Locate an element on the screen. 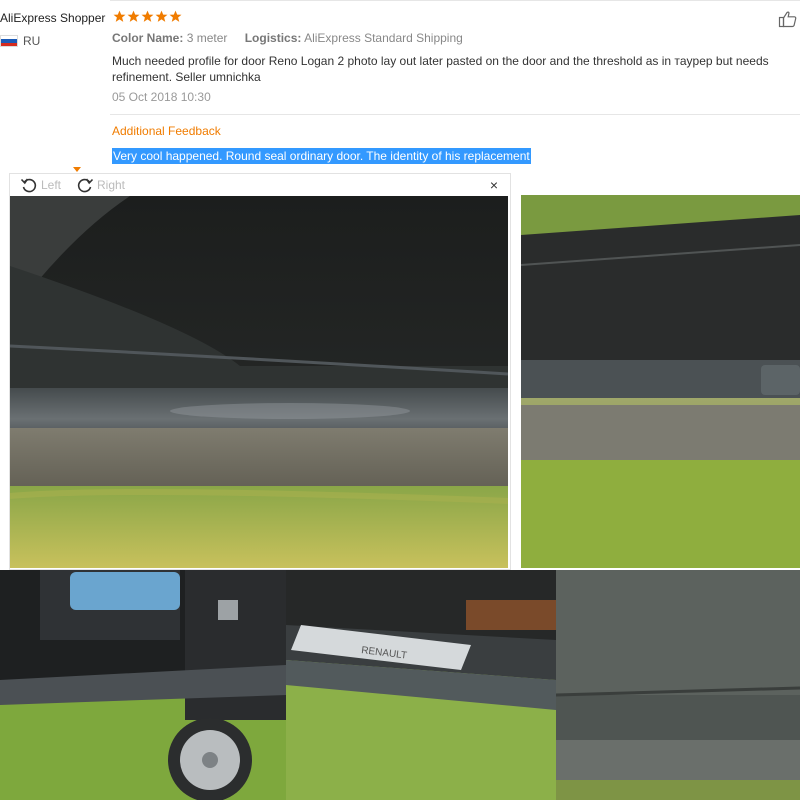 This screenshot has height=800, width=800. thumbs-up-icon is located at coordinates (787, 19).